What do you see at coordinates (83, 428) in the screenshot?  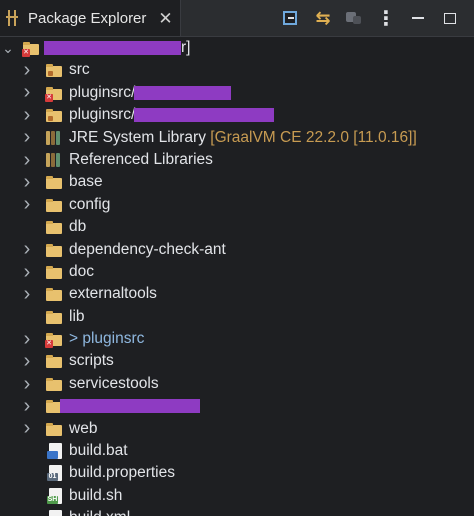 I see `tree-item-label: web` at bounding box center [83, 428].